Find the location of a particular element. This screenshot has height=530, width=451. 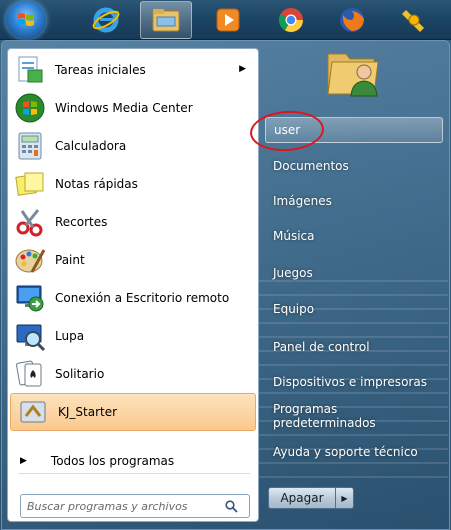

link-label: Juegos is located at coordinates (293, 273).